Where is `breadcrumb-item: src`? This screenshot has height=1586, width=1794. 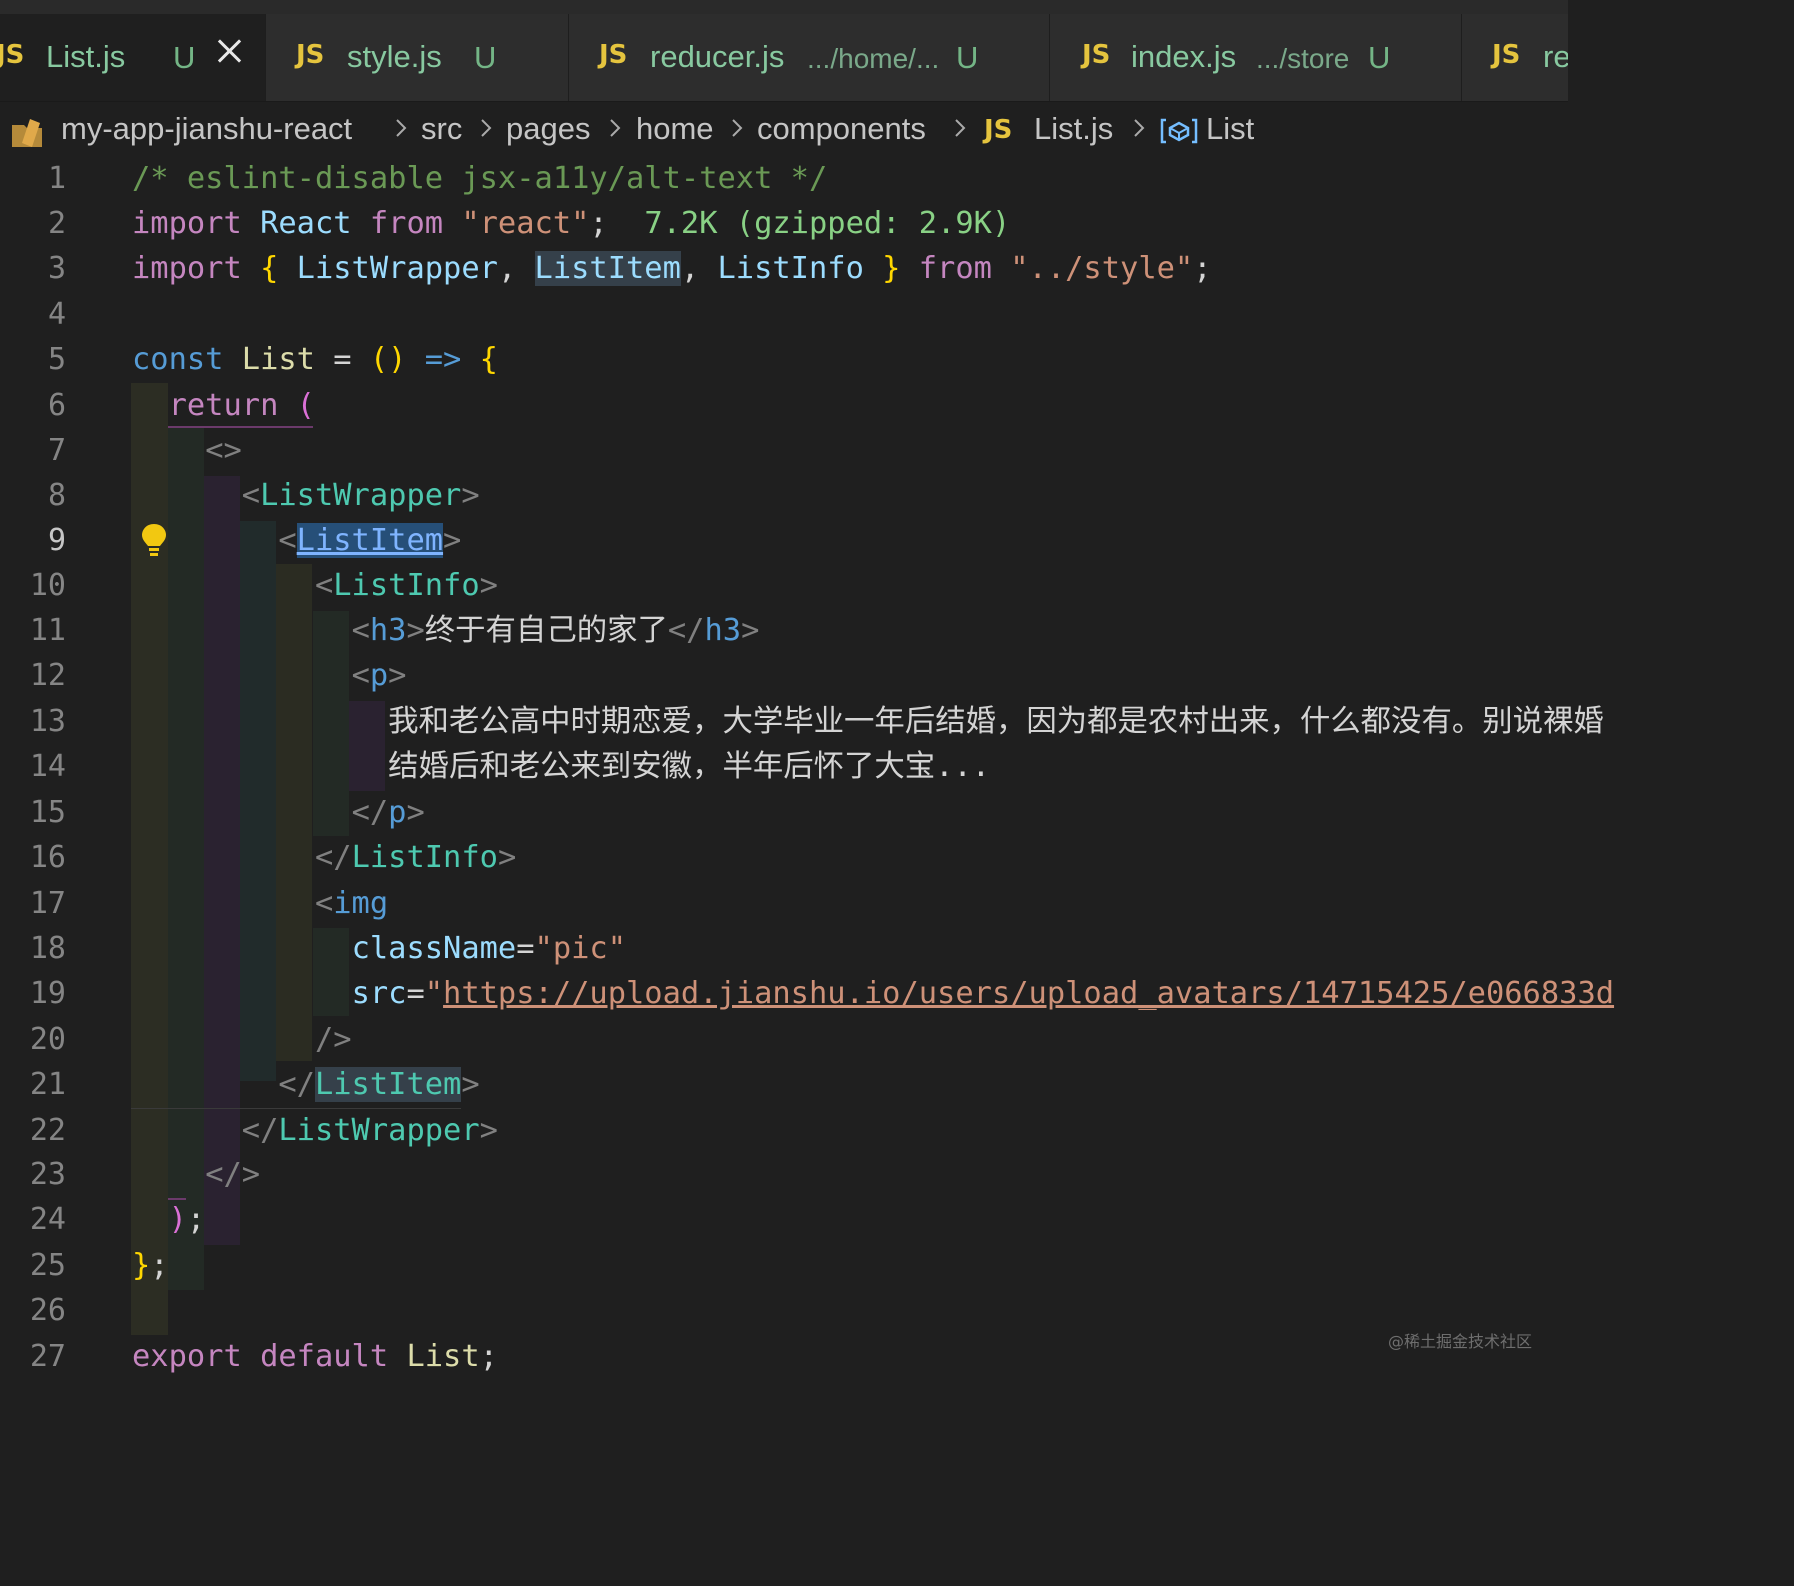
breadcrumb-item: src is located at coordinates (441, 129).